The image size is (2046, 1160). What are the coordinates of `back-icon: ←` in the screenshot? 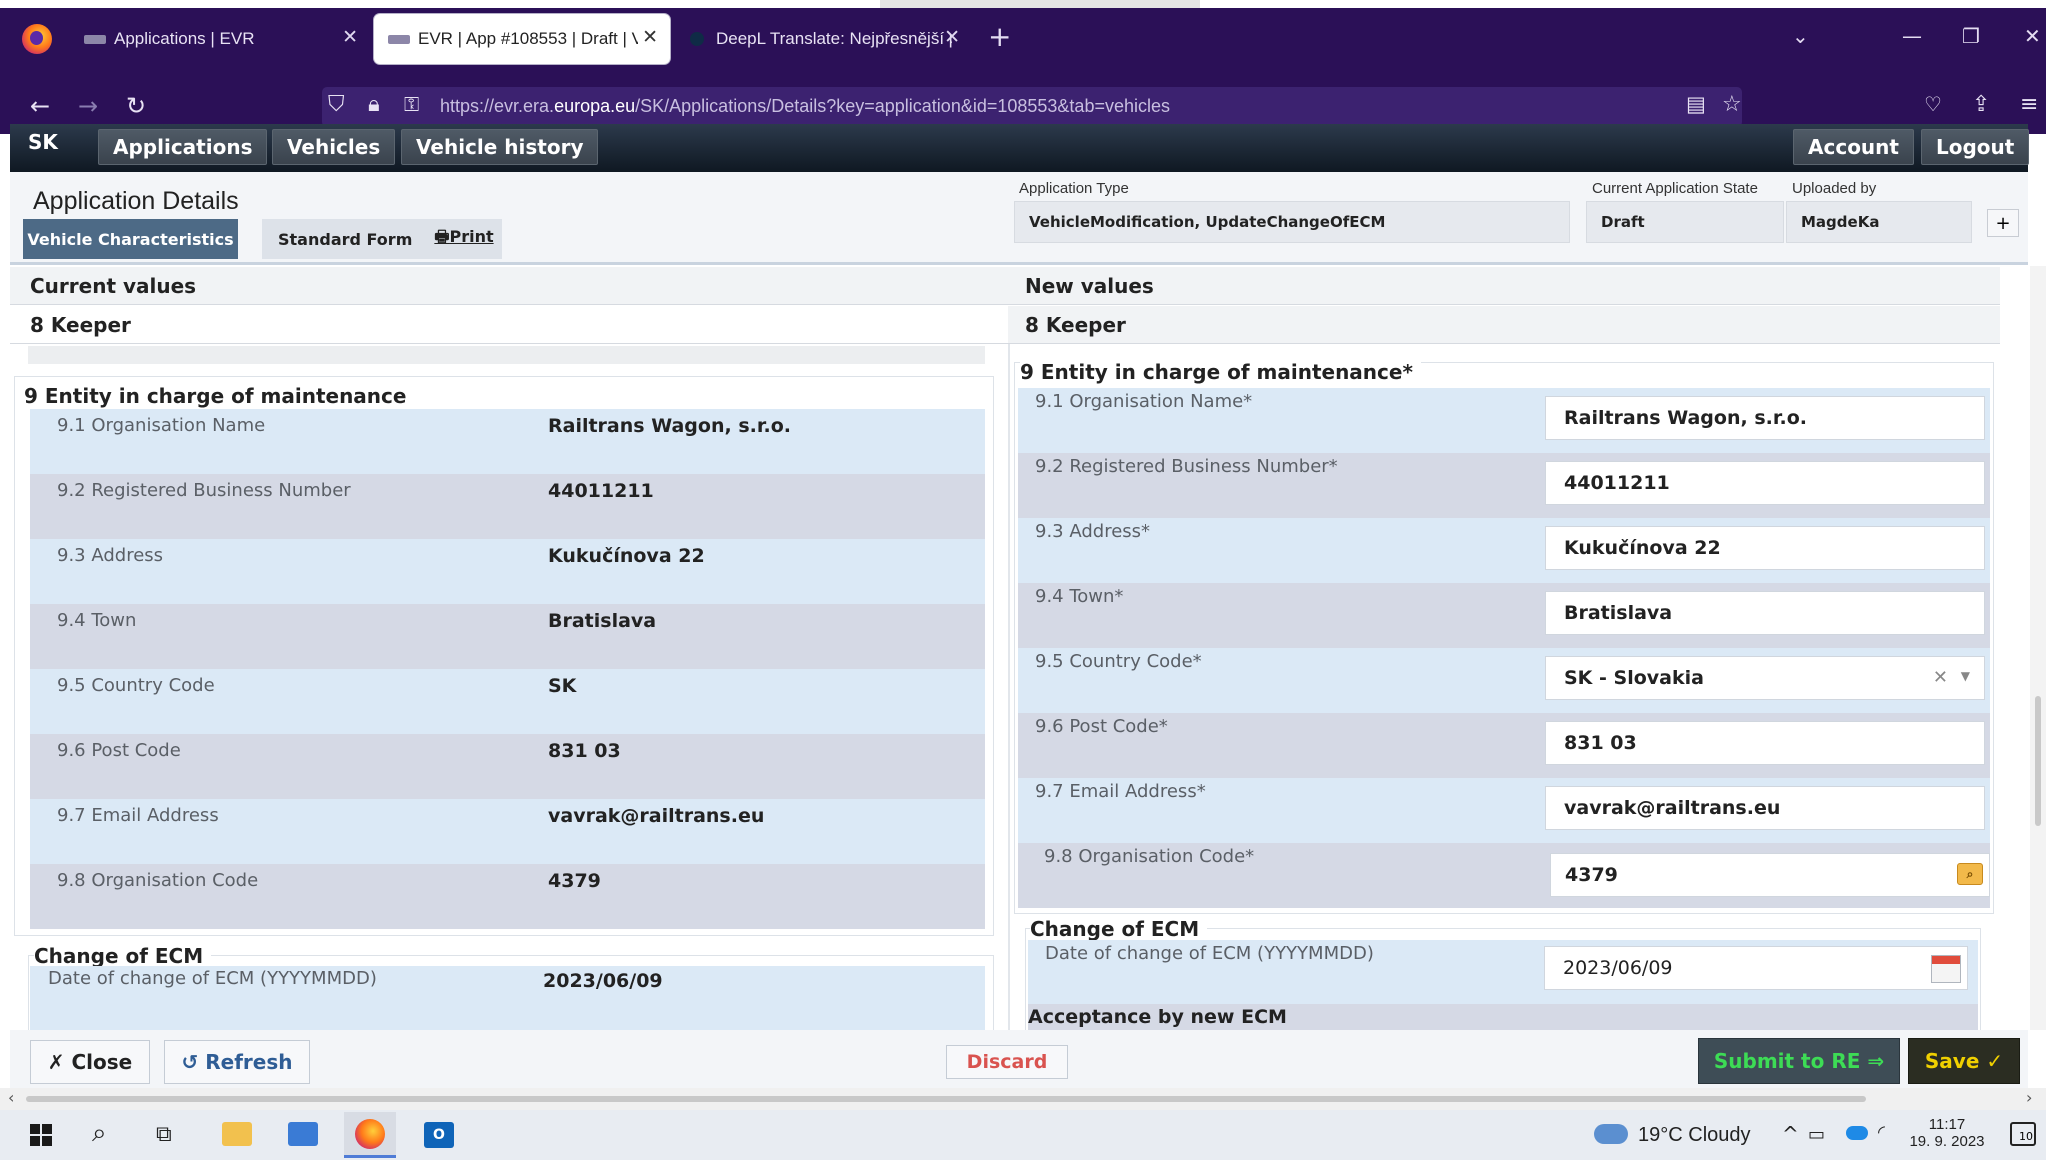 It's located at (40, 106).